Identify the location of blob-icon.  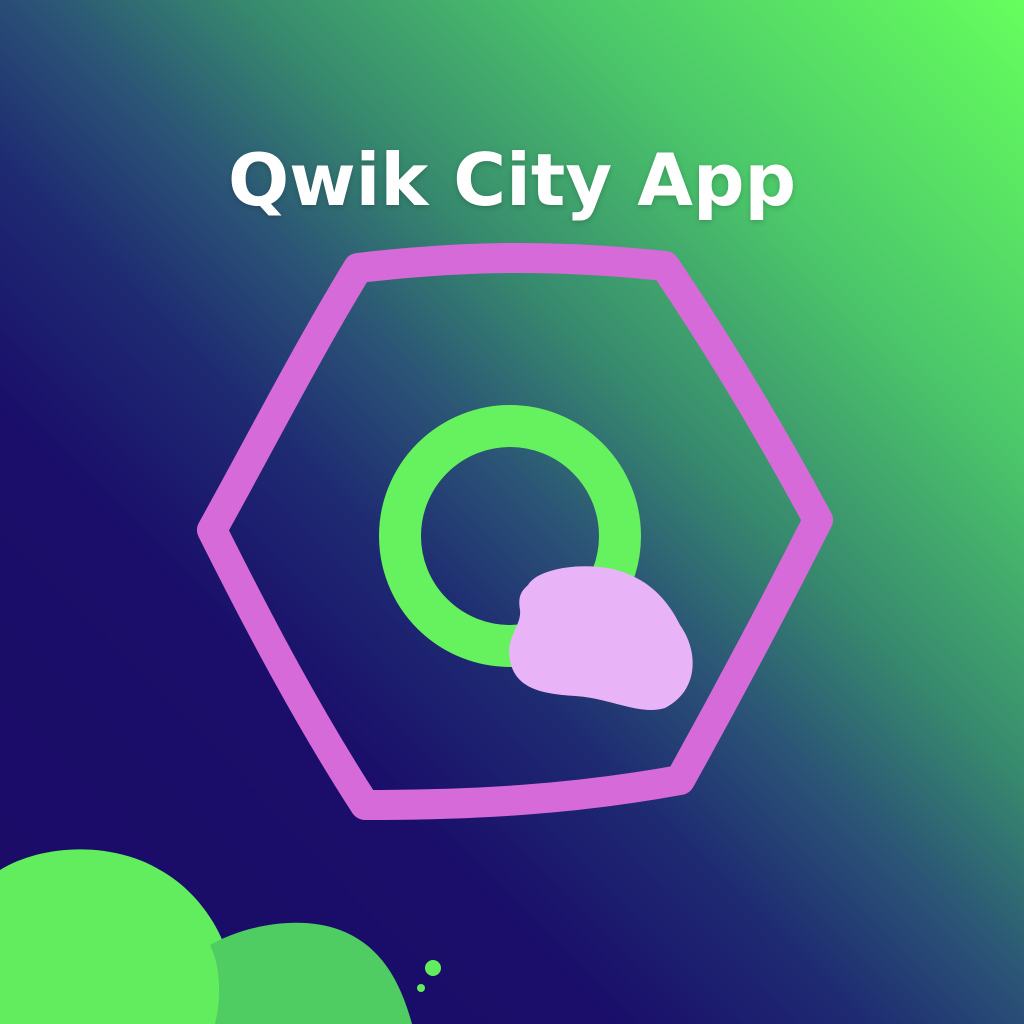
(601, 638).